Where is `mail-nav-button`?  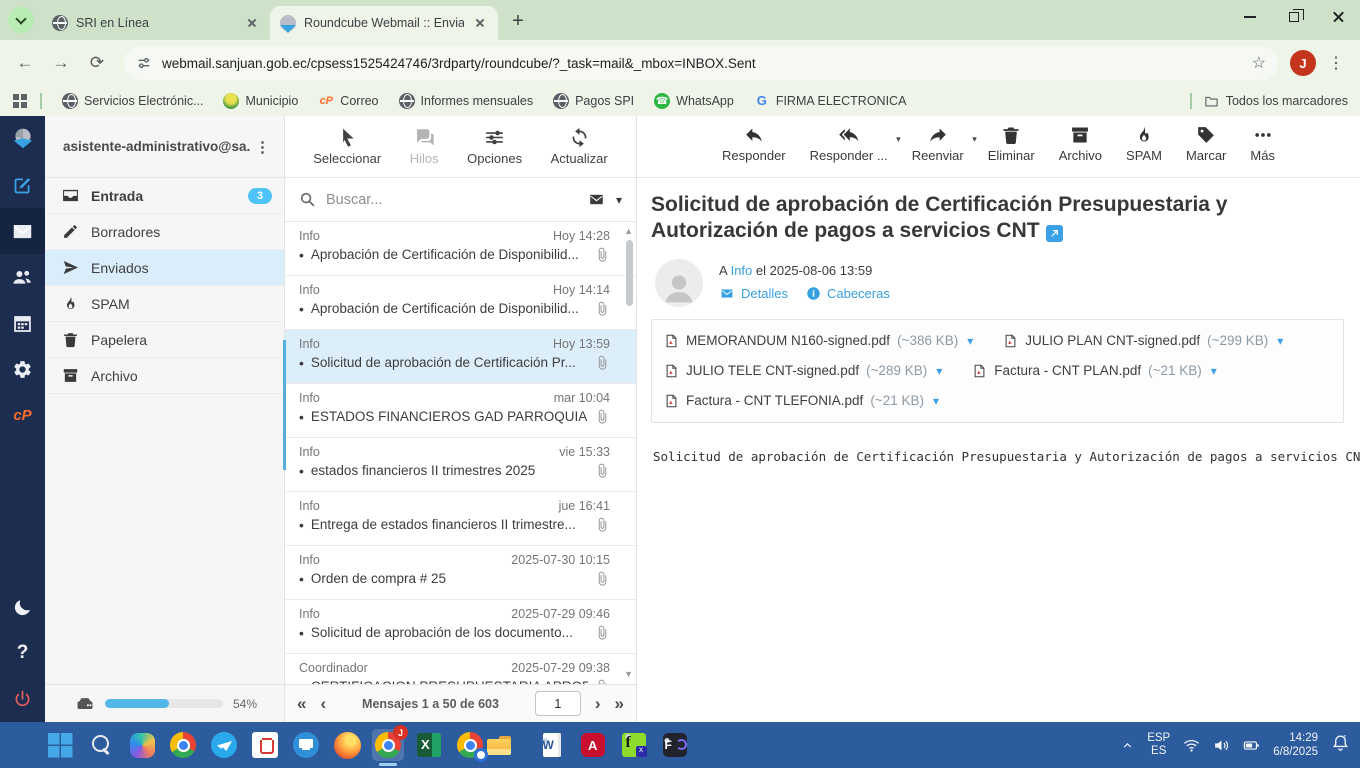 mail-nav-button is located at coordinates (22, 231).